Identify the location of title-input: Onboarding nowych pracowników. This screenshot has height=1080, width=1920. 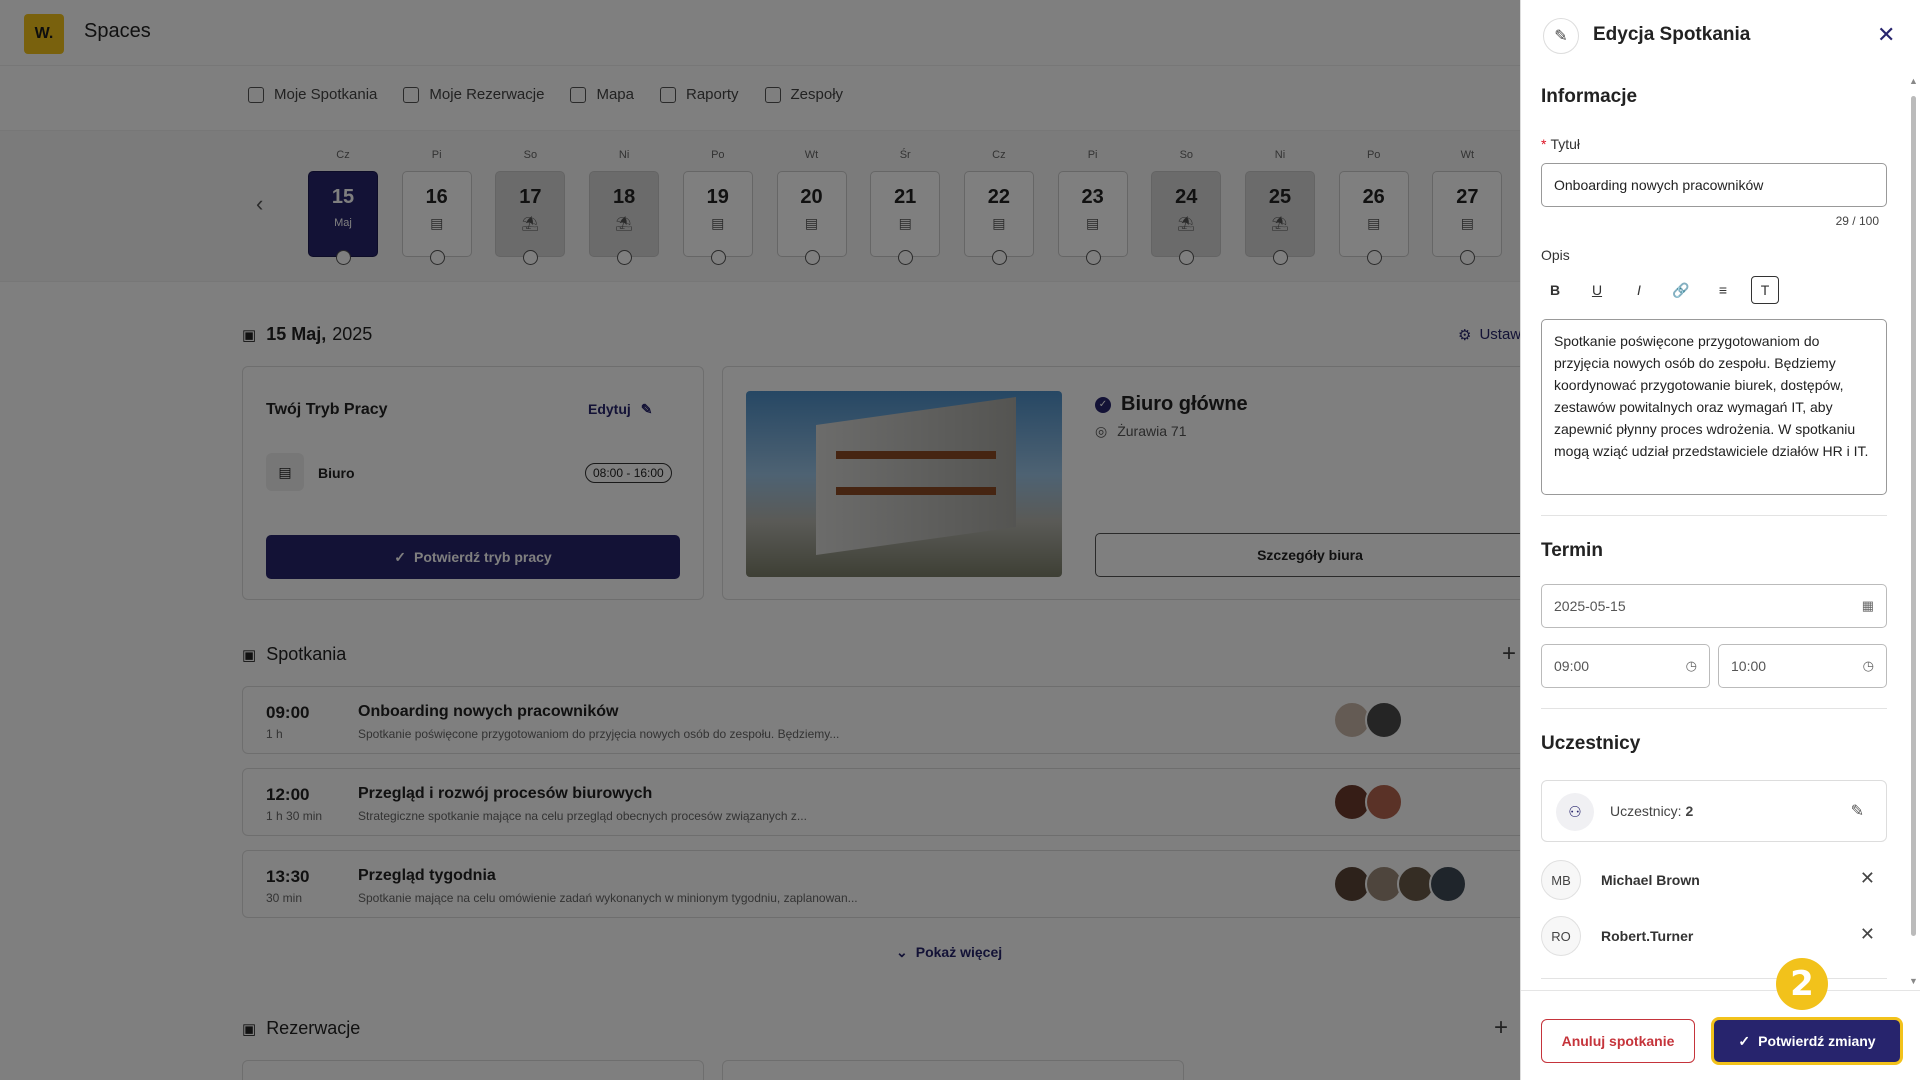
(1714, 185).